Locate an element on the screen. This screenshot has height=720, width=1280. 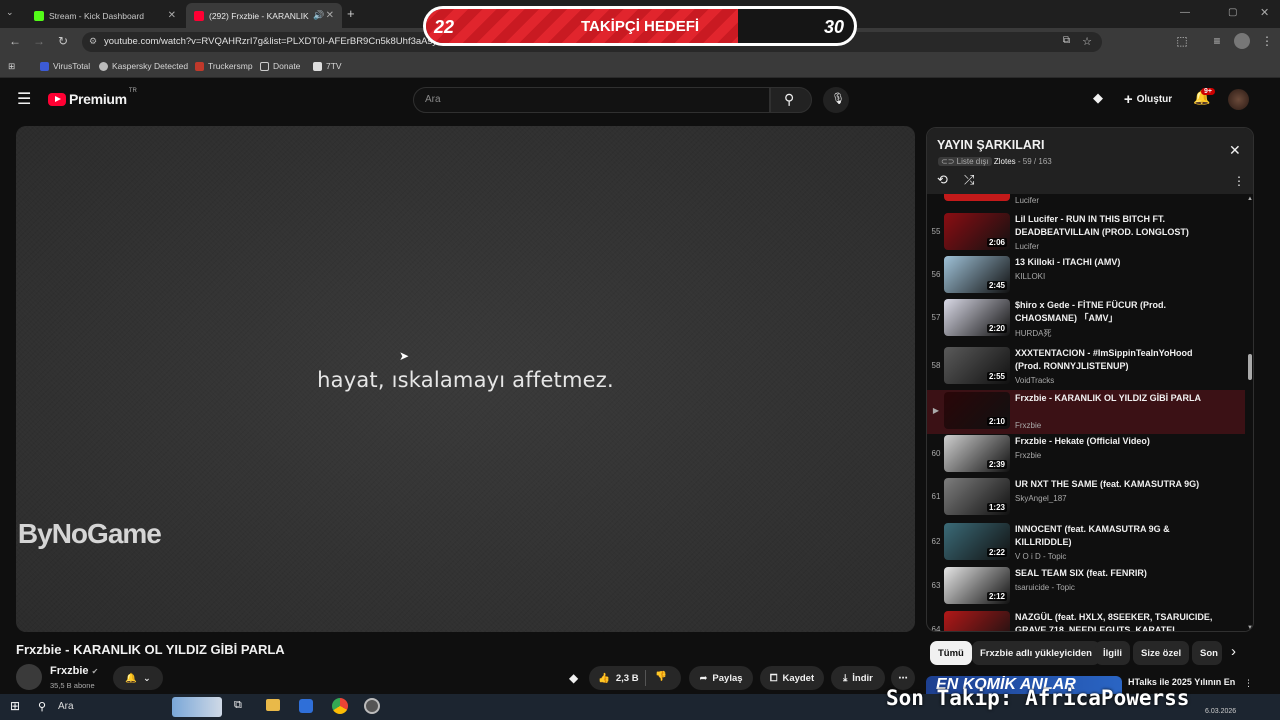
mic-icon: 🎙 is located at coordinates (838, 99).